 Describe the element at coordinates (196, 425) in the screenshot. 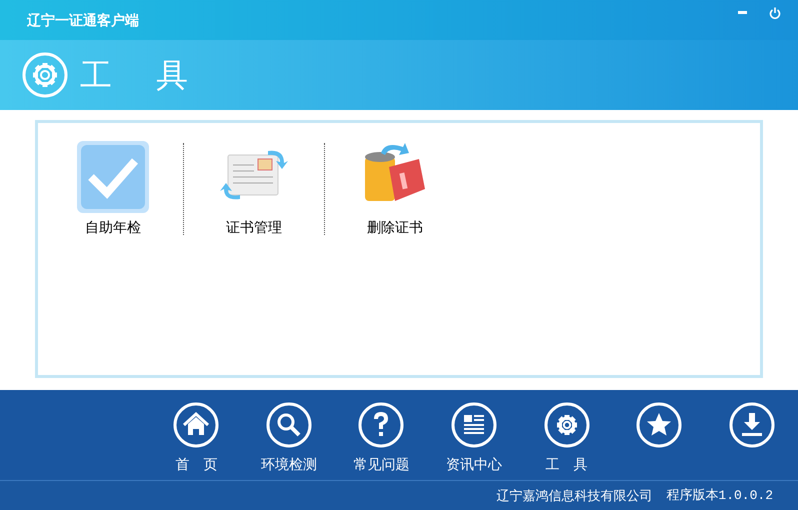

I see `home-icon` at that location.